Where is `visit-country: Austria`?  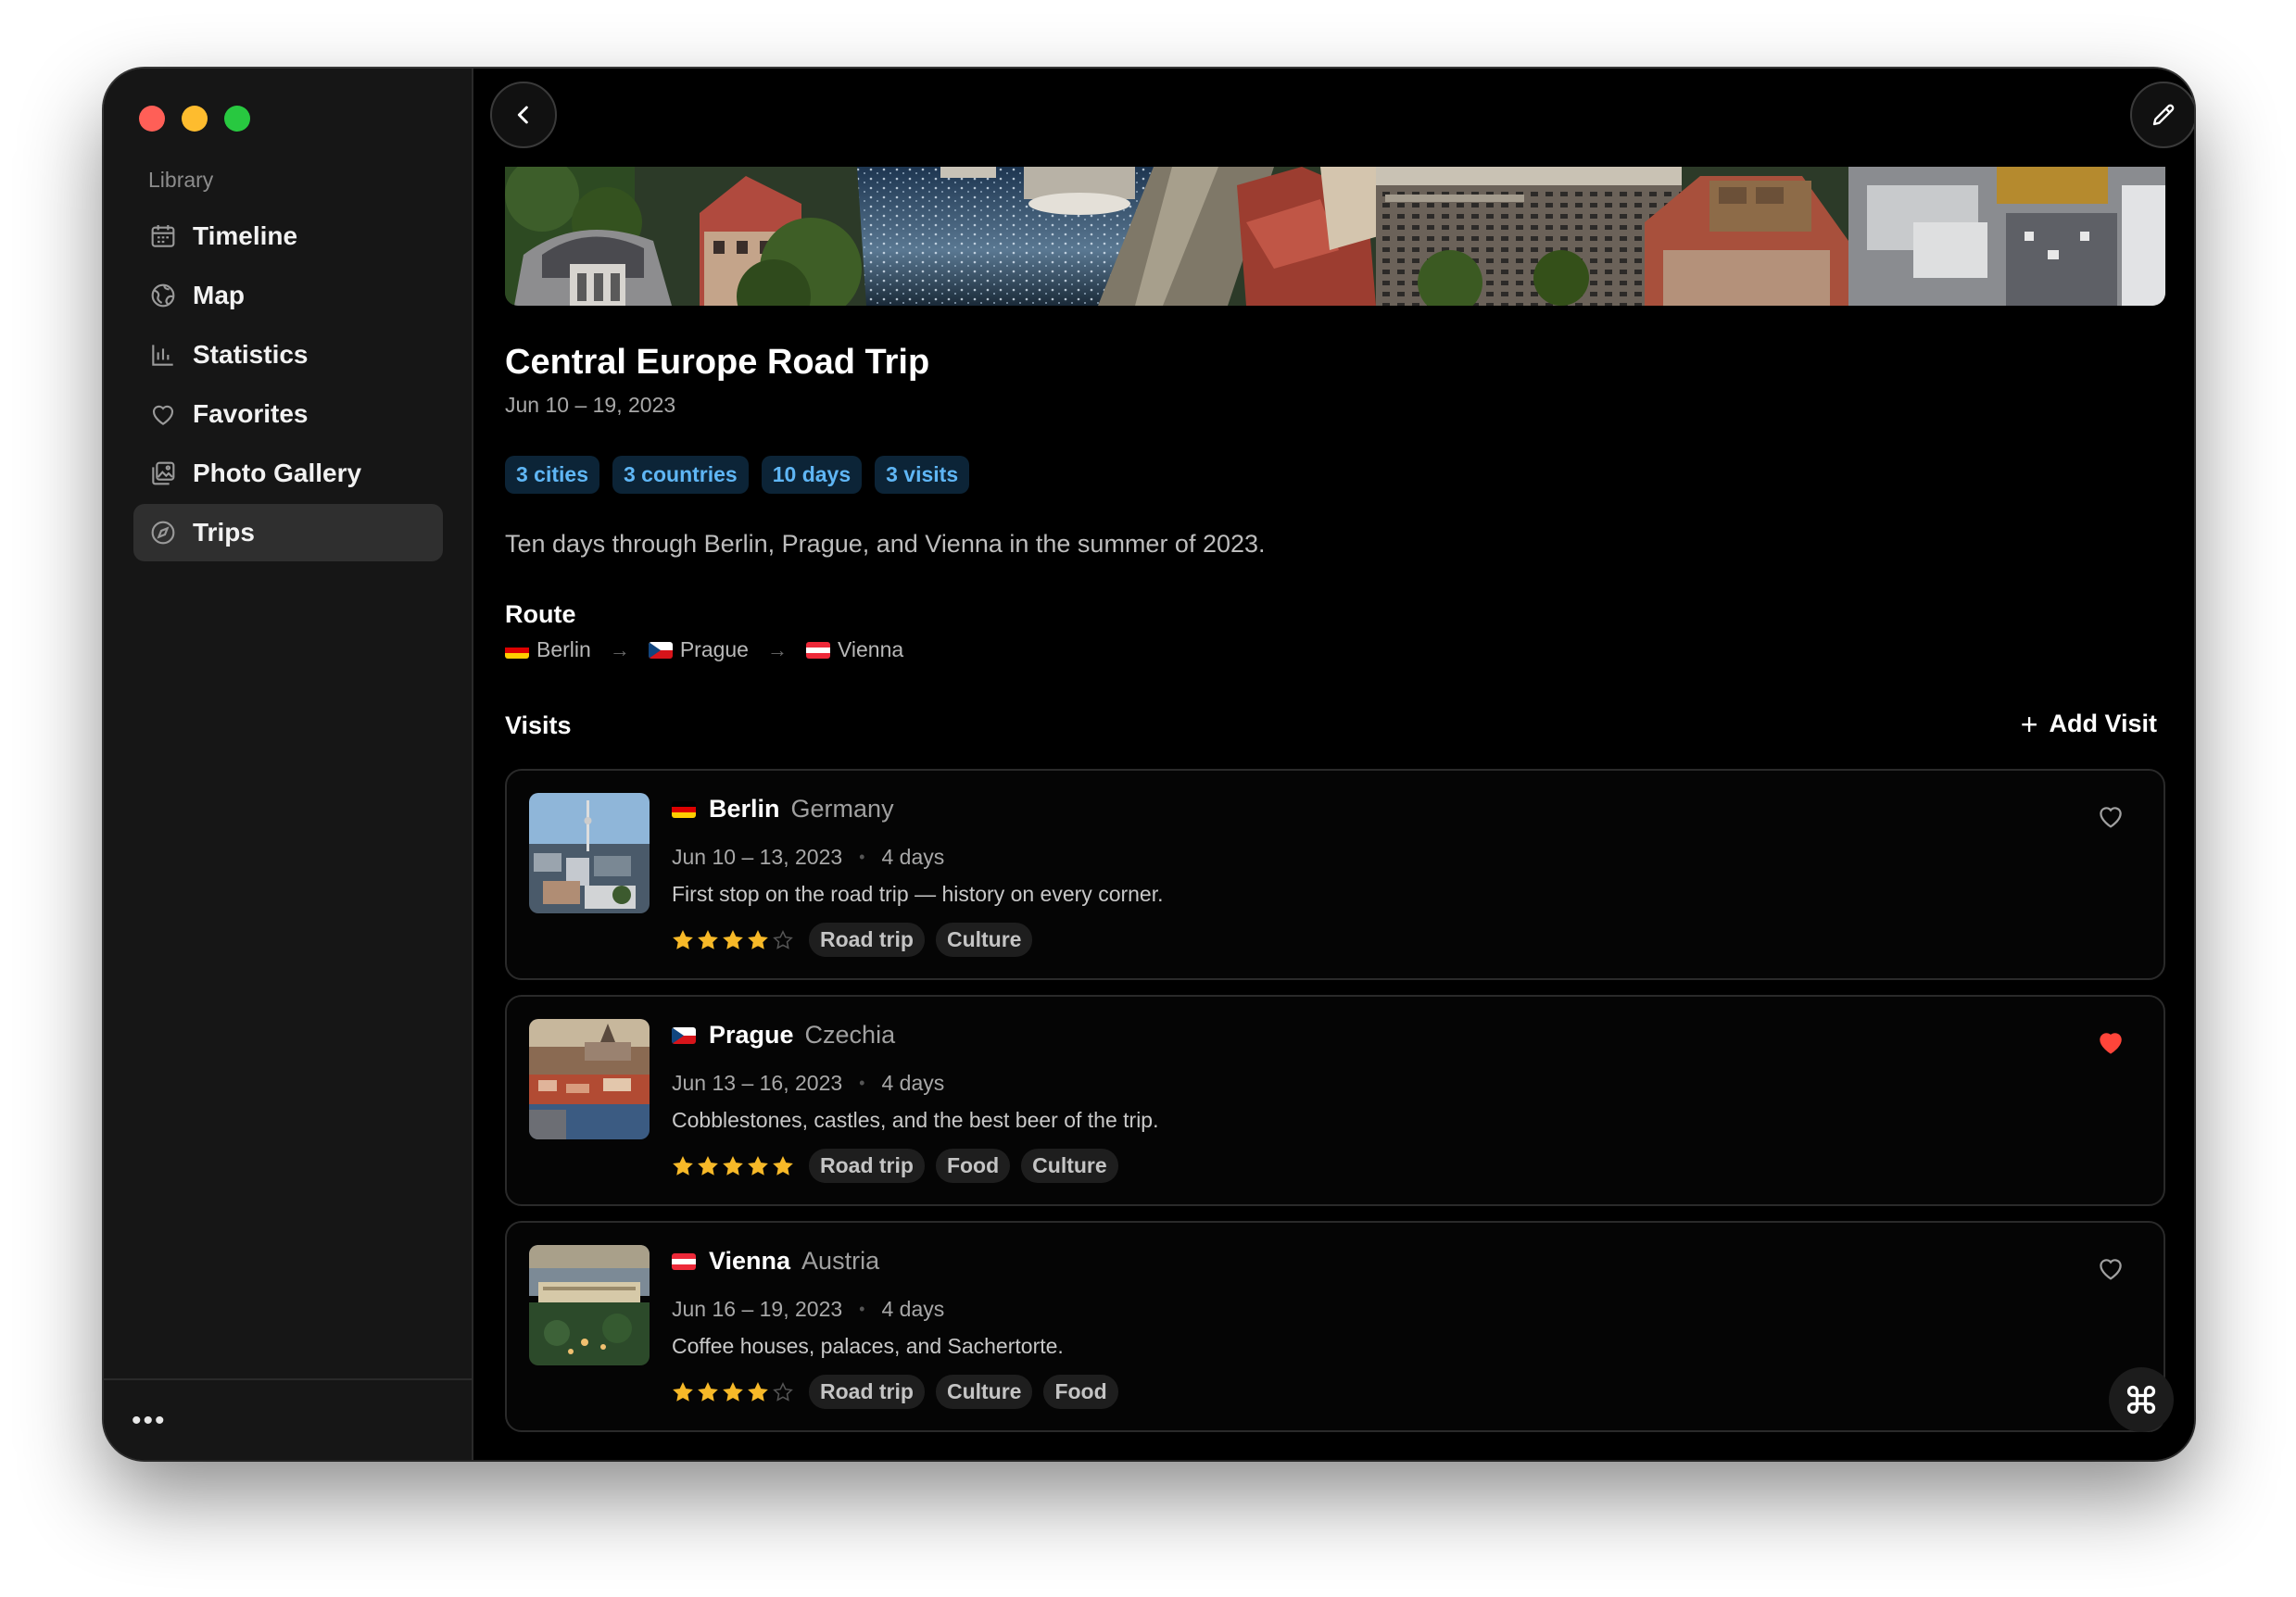
visit-country: Austria is located at coordinates (841, 1261).